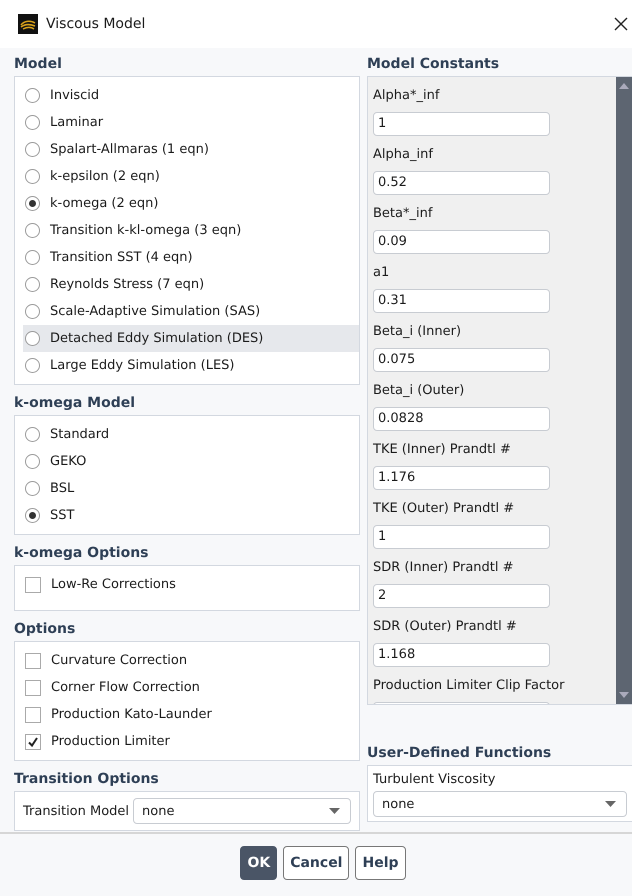 This screenshot has width=632, height=896. What do you see at coordinates (459, 753) in the screenshot?
I see `section-title: User-Defined Functions` at bounding box center [459, 753].